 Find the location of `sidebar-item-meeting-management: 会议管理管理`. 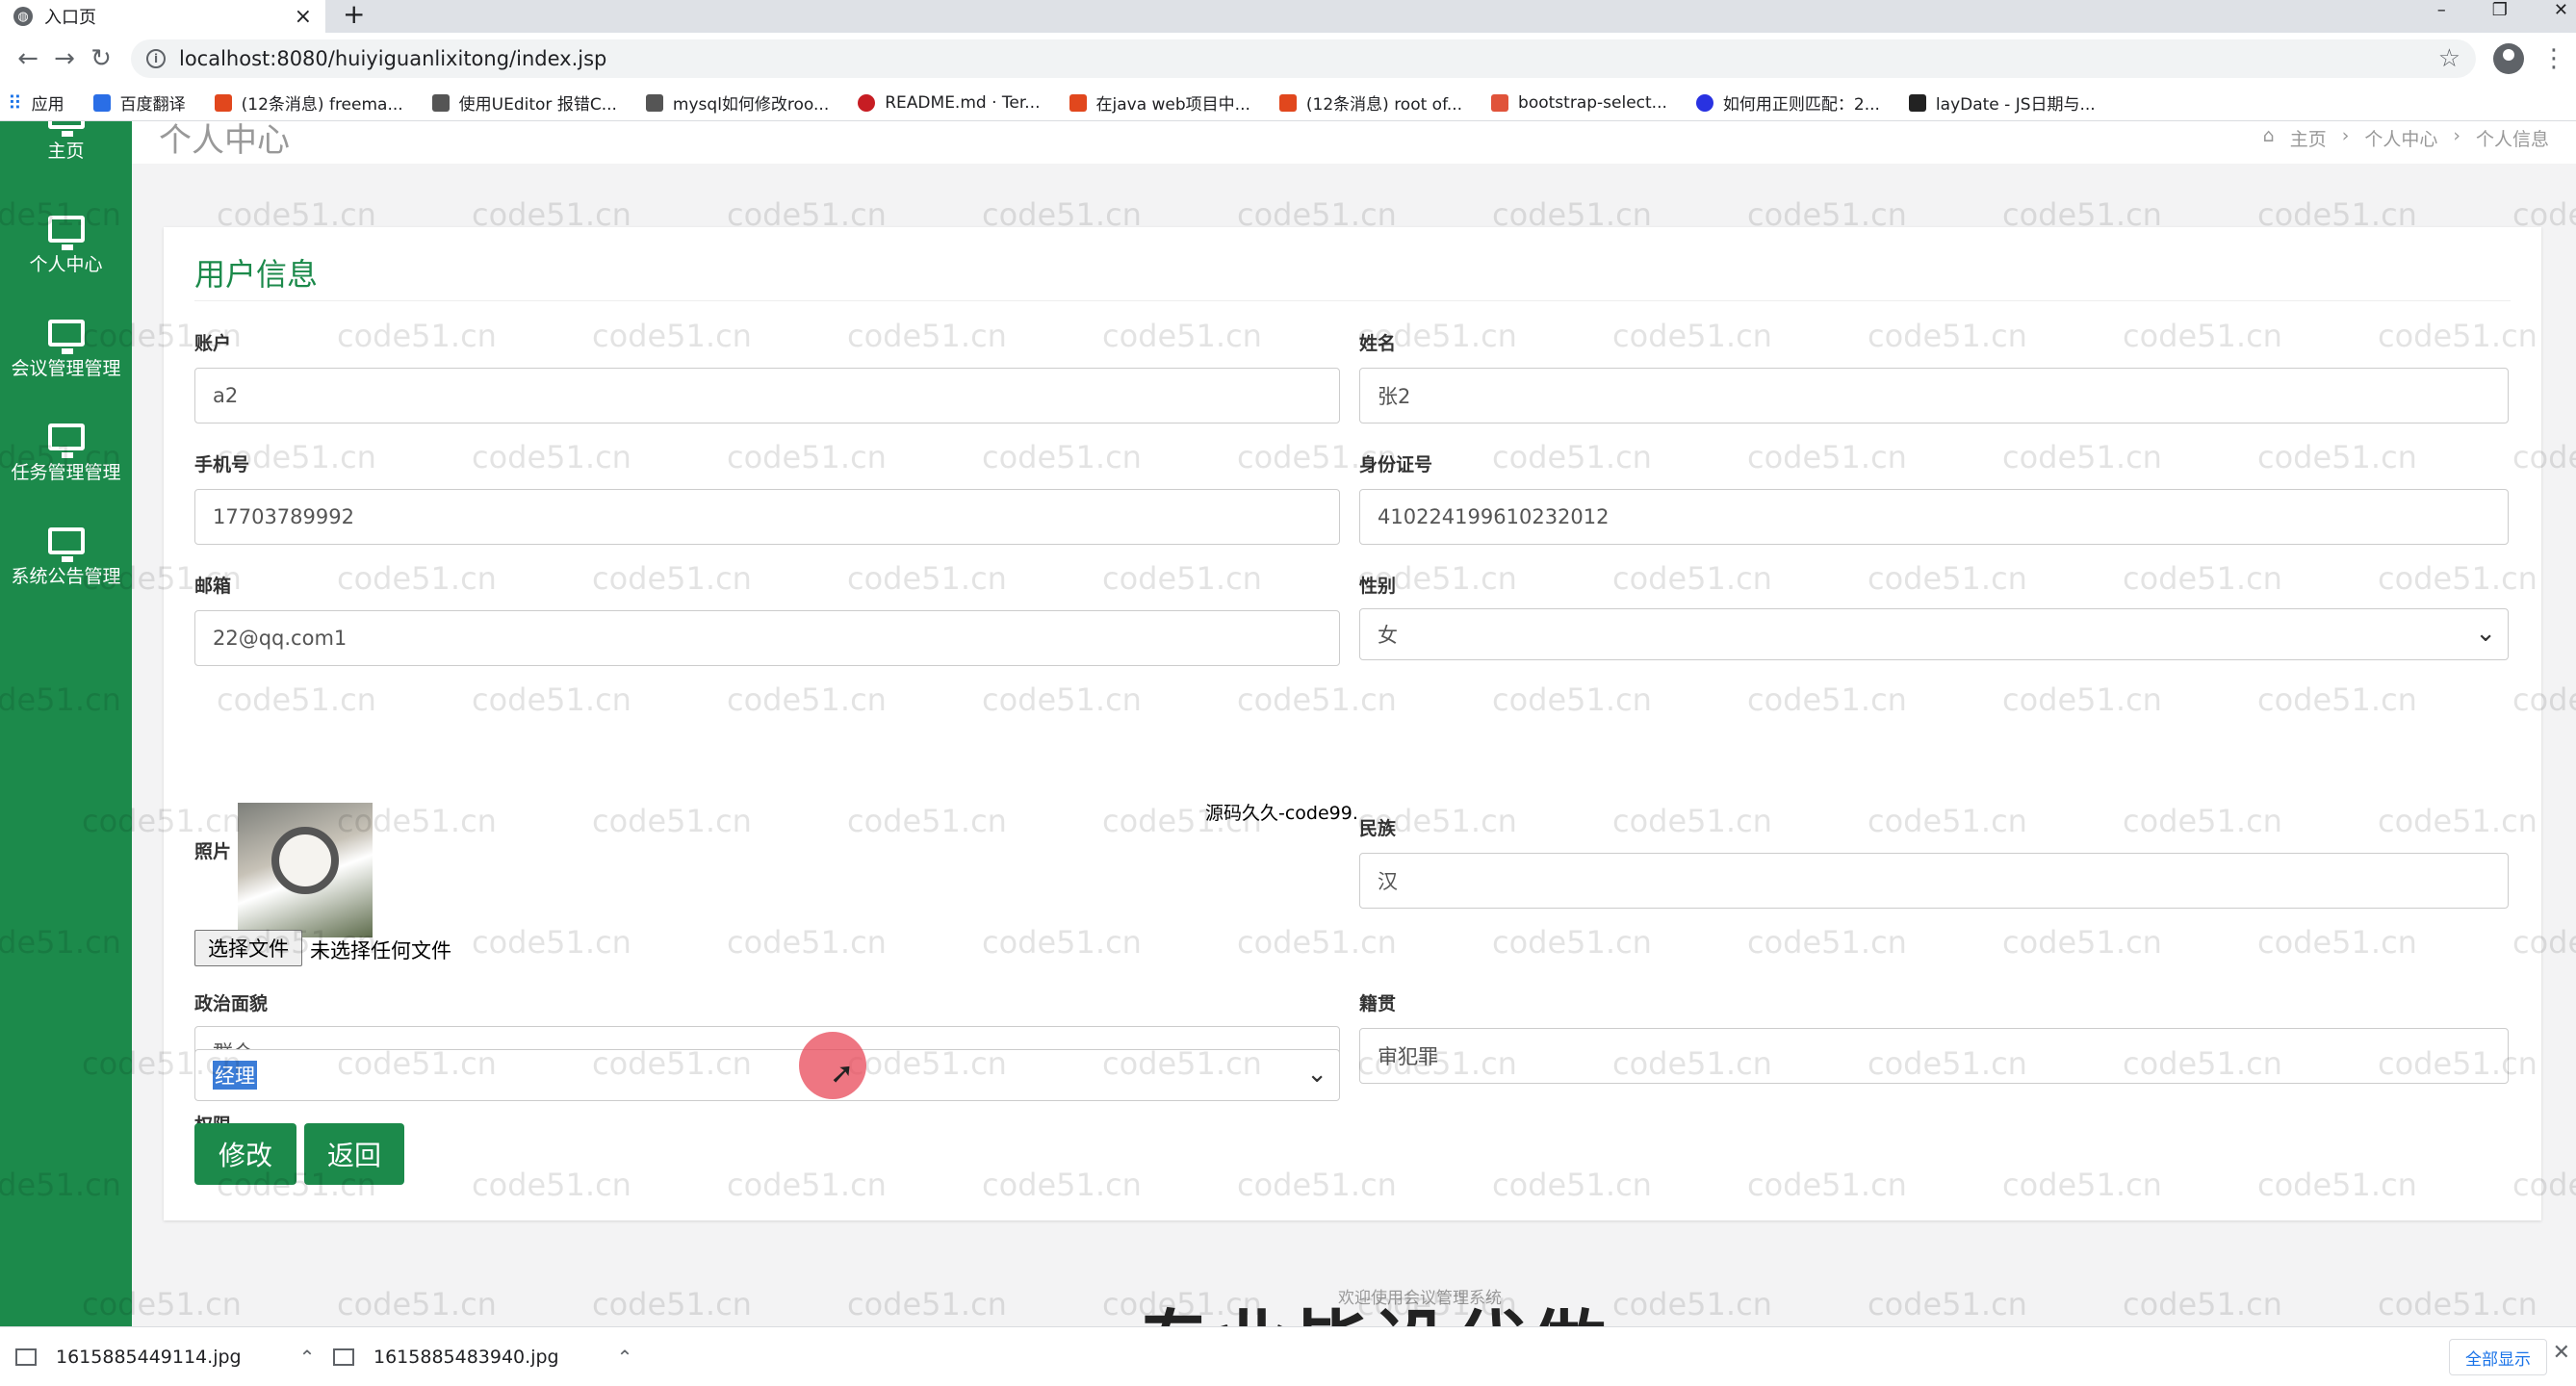

sidebar-item-meeting-management: 会议管理管理 is located at coordinates (66, 350).